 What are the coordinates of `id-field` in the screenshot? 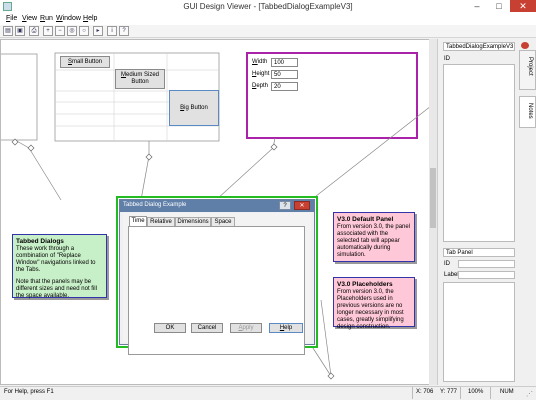 It's located at (486, 264).